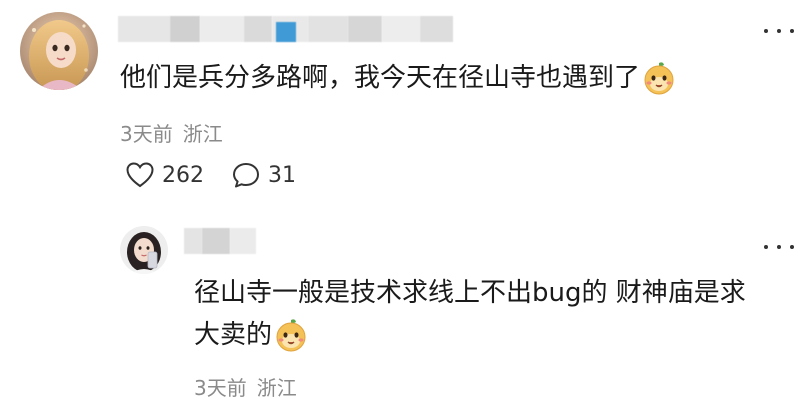 The height and width of the screenshot is (410, 810). I want to click on reply-text-line-1: 径山寺一般是技术求线上不出bug的 财神庙是求, so click(470, 293).